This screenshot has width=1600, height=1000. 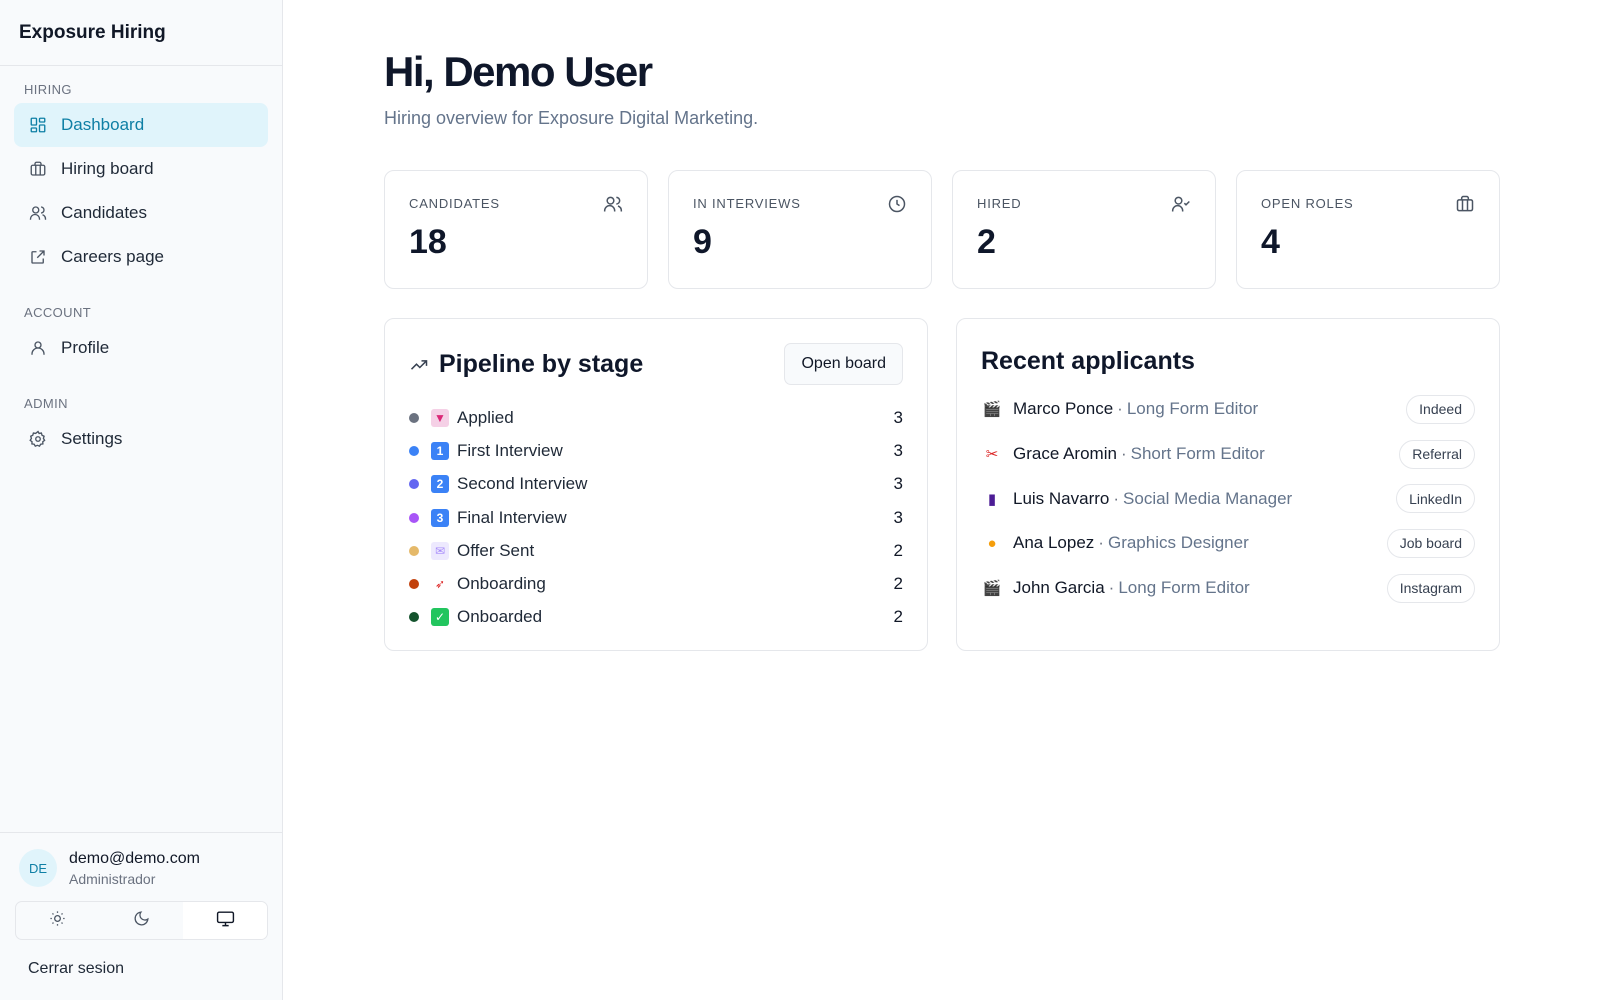 What do you see at coordinates (1435, 499) in the screenshot?
I see `applicant-source-badge: LinkedIn` at bounding box center [1435, 499].